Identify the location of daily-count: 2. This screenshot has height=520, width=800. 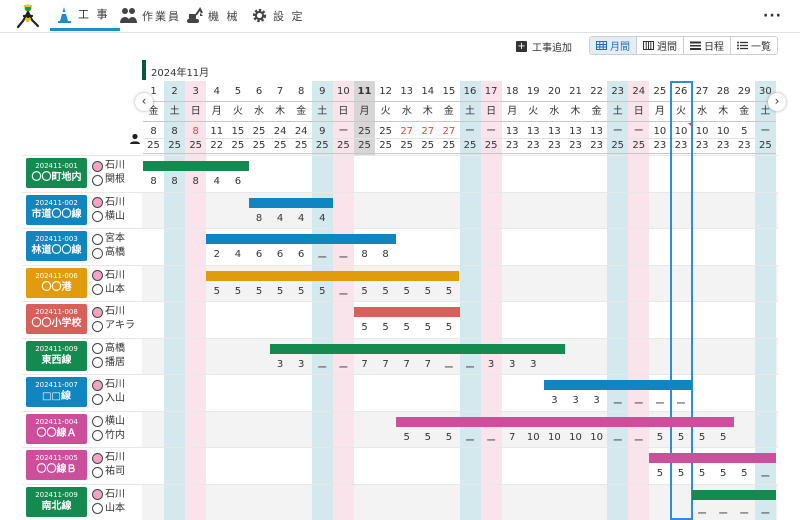
(216, 254).